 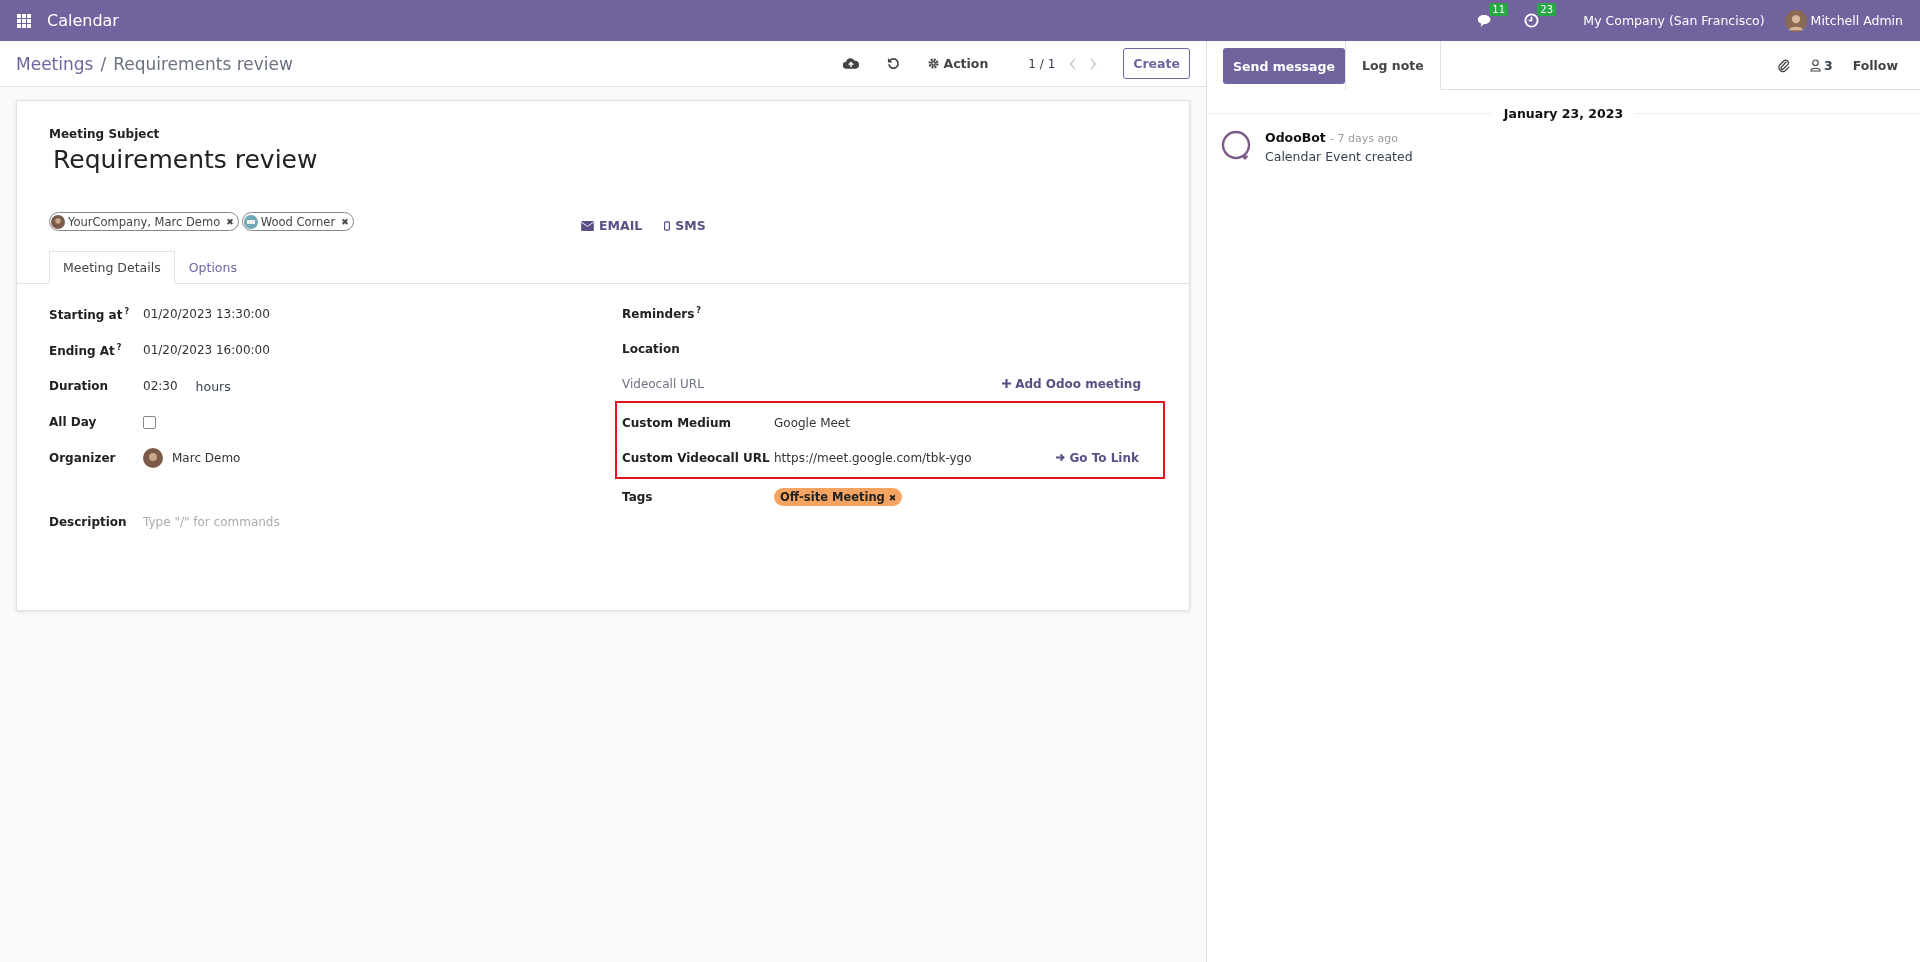 I want to click on field-label: Ending At $^{?}$, so click(x=86, y=350).